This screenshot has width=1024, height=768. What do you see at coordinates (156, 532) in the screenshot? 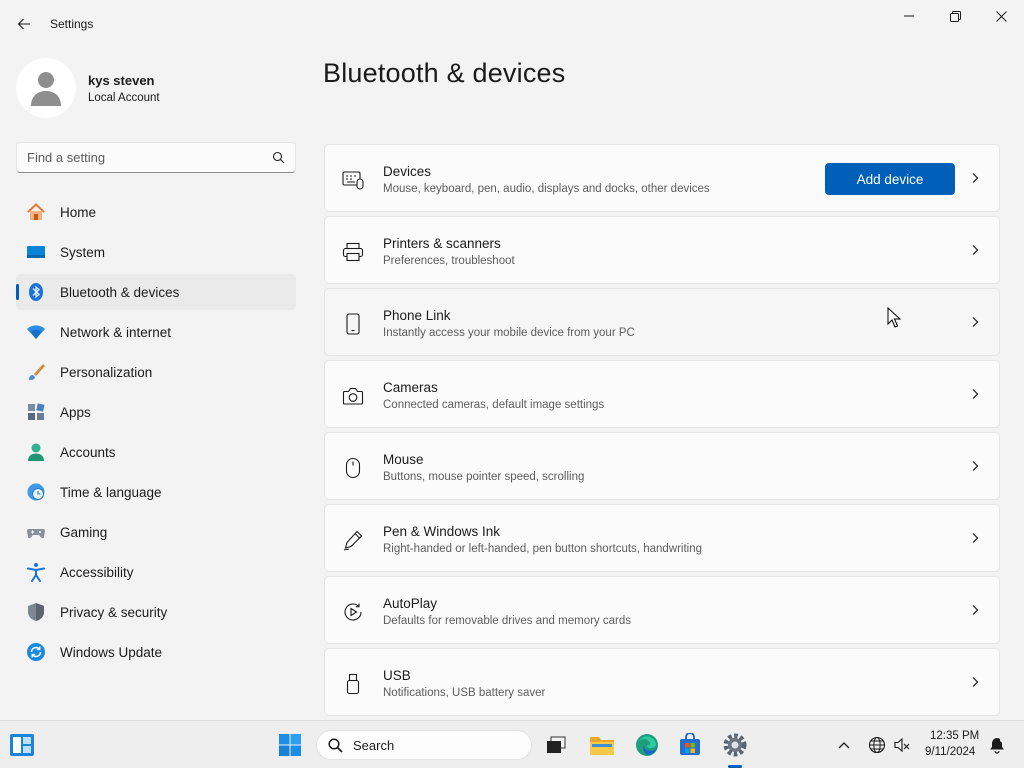
I see `sidebar-item-gaming: Gaming` at bounding box center [156, 532].